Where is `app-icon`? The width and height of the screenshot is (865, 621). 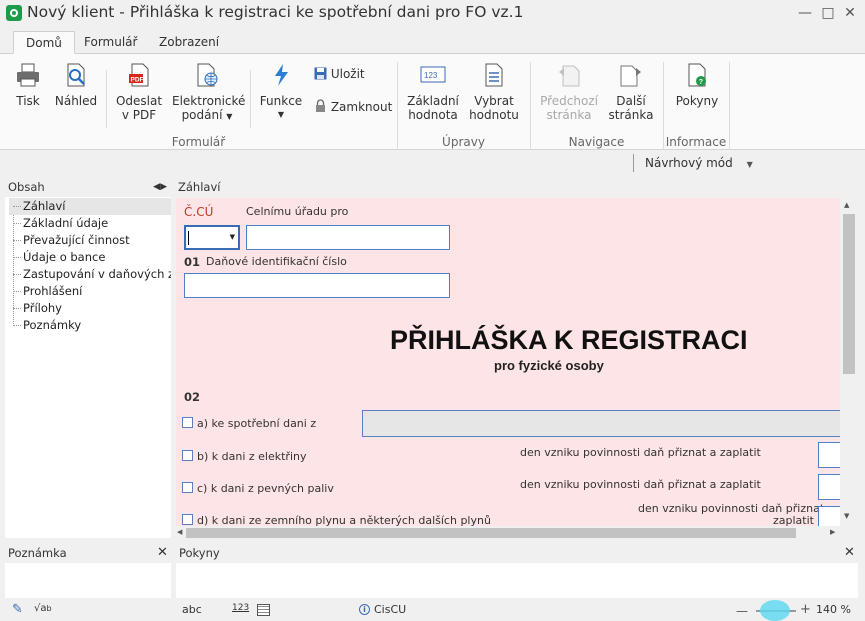 app-icon is located at coordinates (14, 13).